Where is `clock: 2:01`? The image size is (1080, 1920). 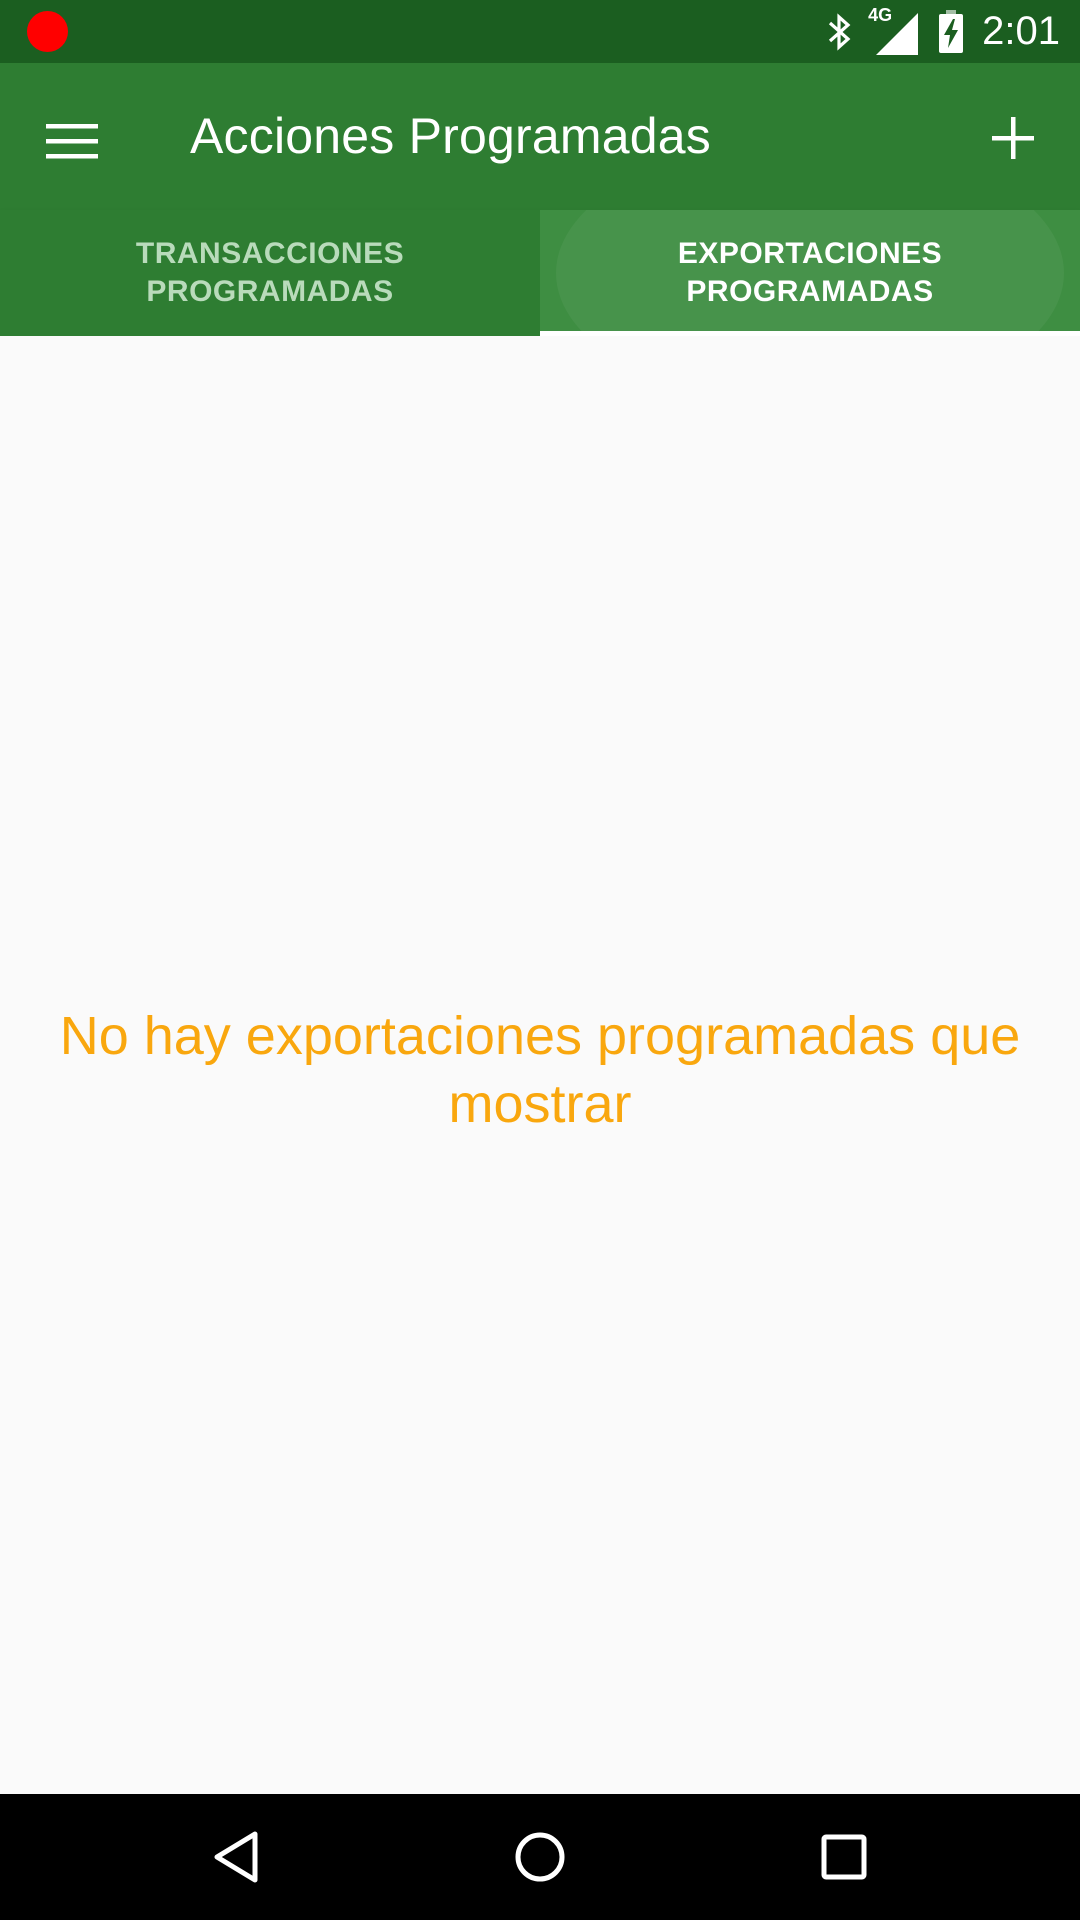
clock: 2:01 is located at coordinates (1021, 31).